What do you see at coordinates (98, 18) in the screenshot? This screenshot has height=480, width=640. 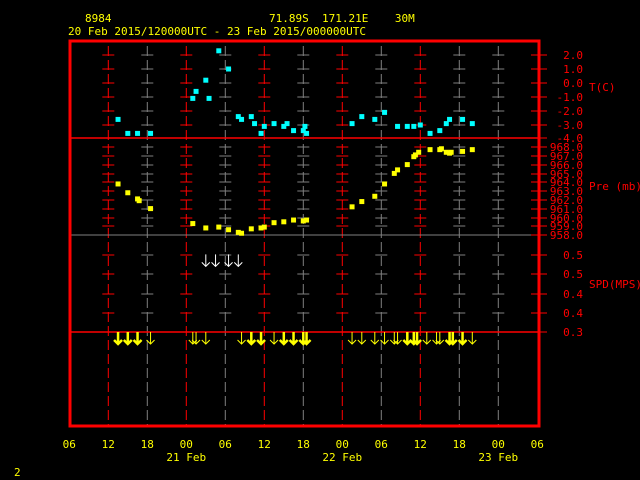 I see `station-id: 8984` at bounding box center [98, 18].